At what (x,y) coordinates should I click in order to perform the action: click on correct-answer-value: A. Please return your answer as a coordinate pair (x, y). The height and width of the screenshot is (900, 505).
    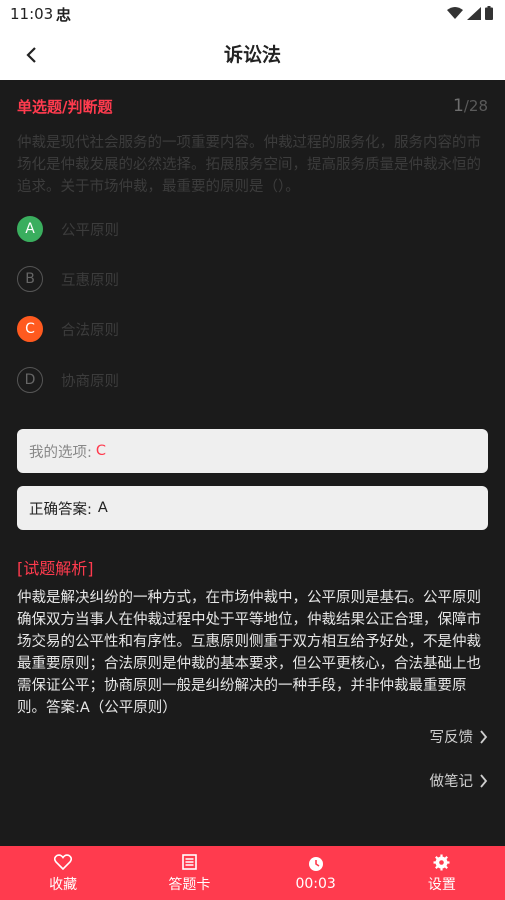
    Looking at the image, I should click on (102, 508).